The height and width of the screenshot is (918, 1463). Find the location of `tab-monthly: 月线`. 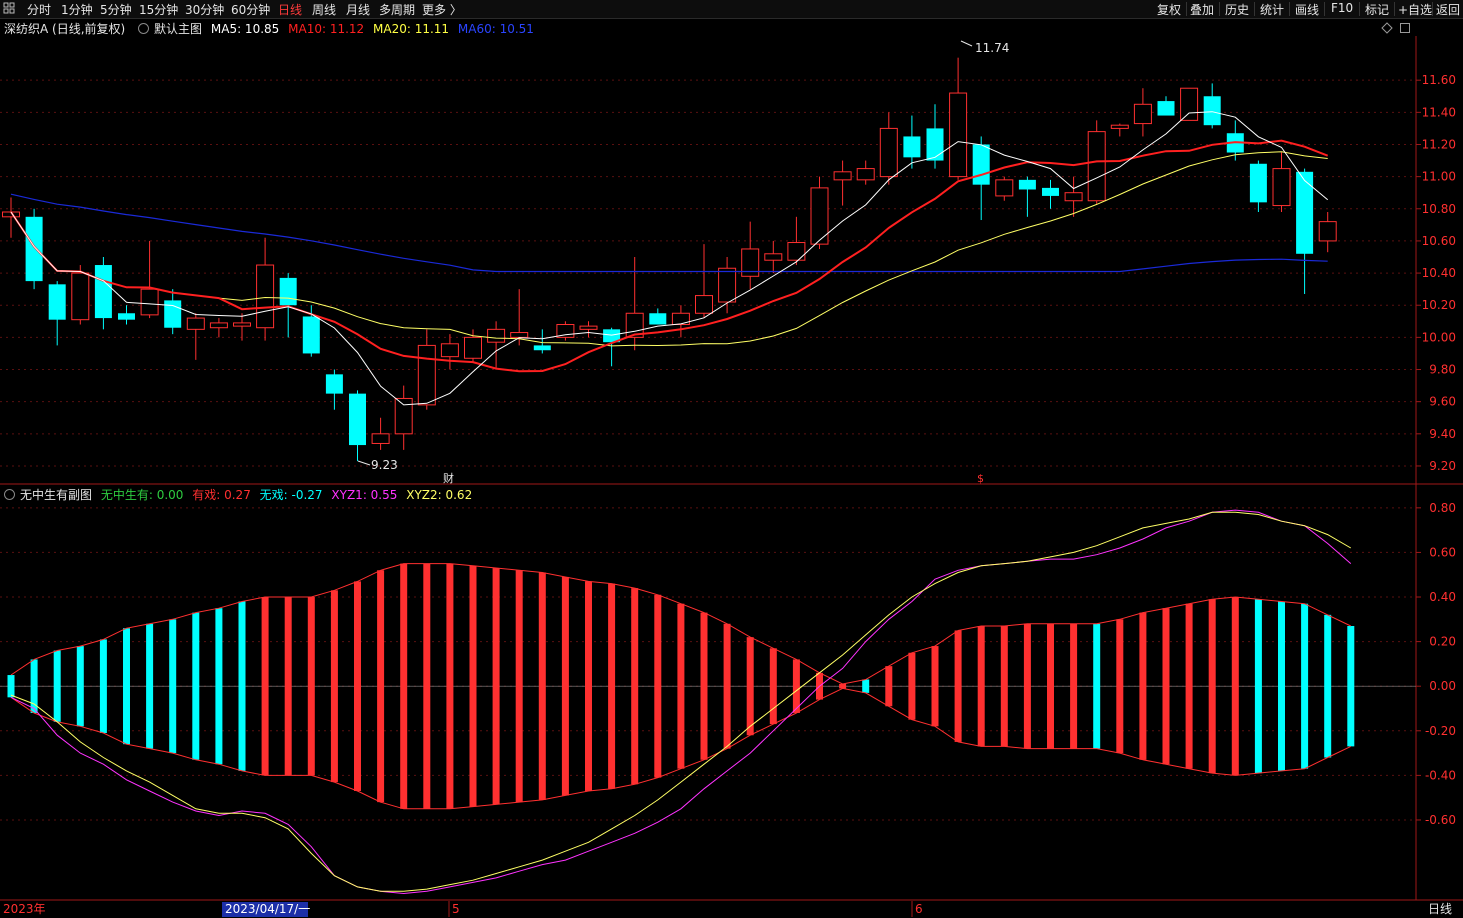

tab-monthly: 月线 is located at coordinates (358, 9).